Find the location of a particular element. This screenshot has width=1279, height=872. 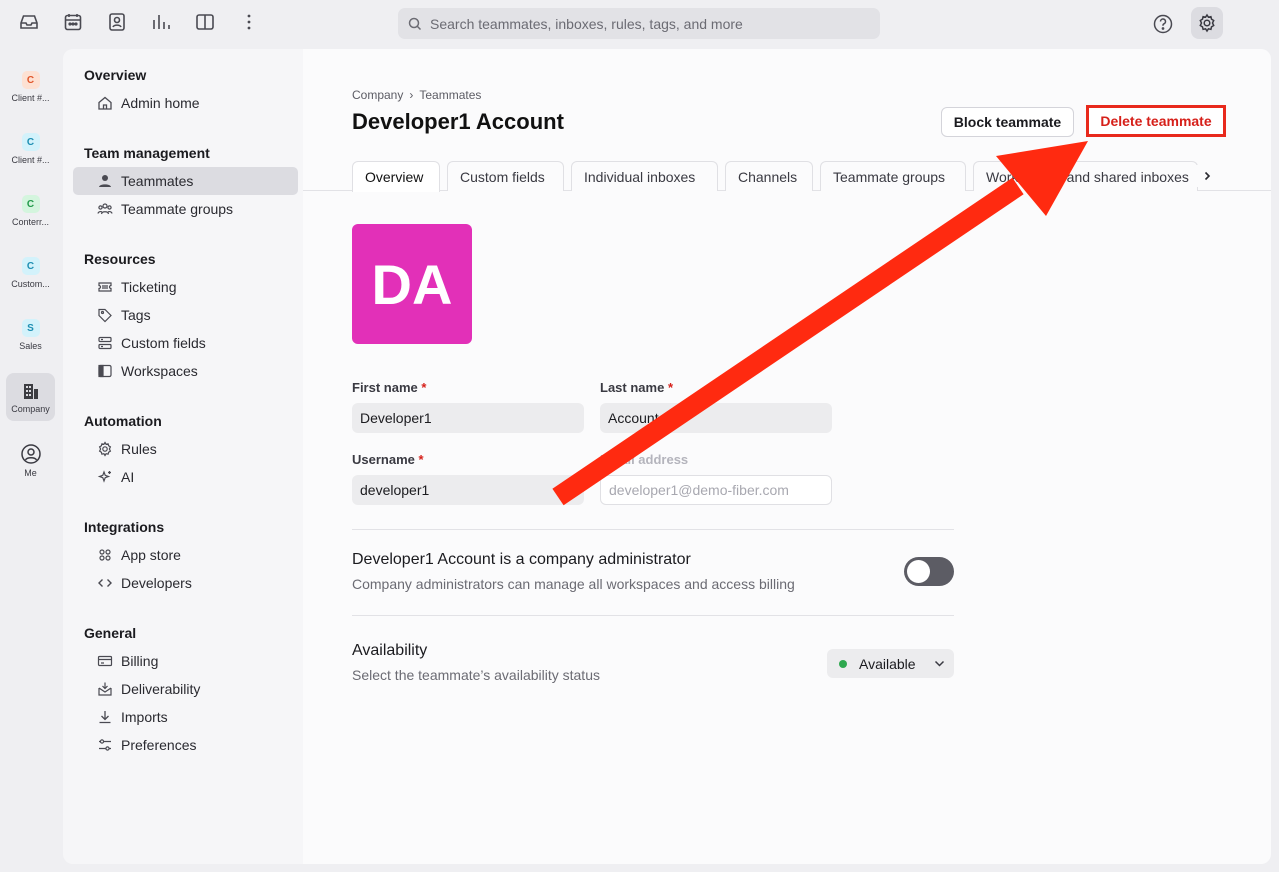

person-icon is located at coordinates (105, 181).